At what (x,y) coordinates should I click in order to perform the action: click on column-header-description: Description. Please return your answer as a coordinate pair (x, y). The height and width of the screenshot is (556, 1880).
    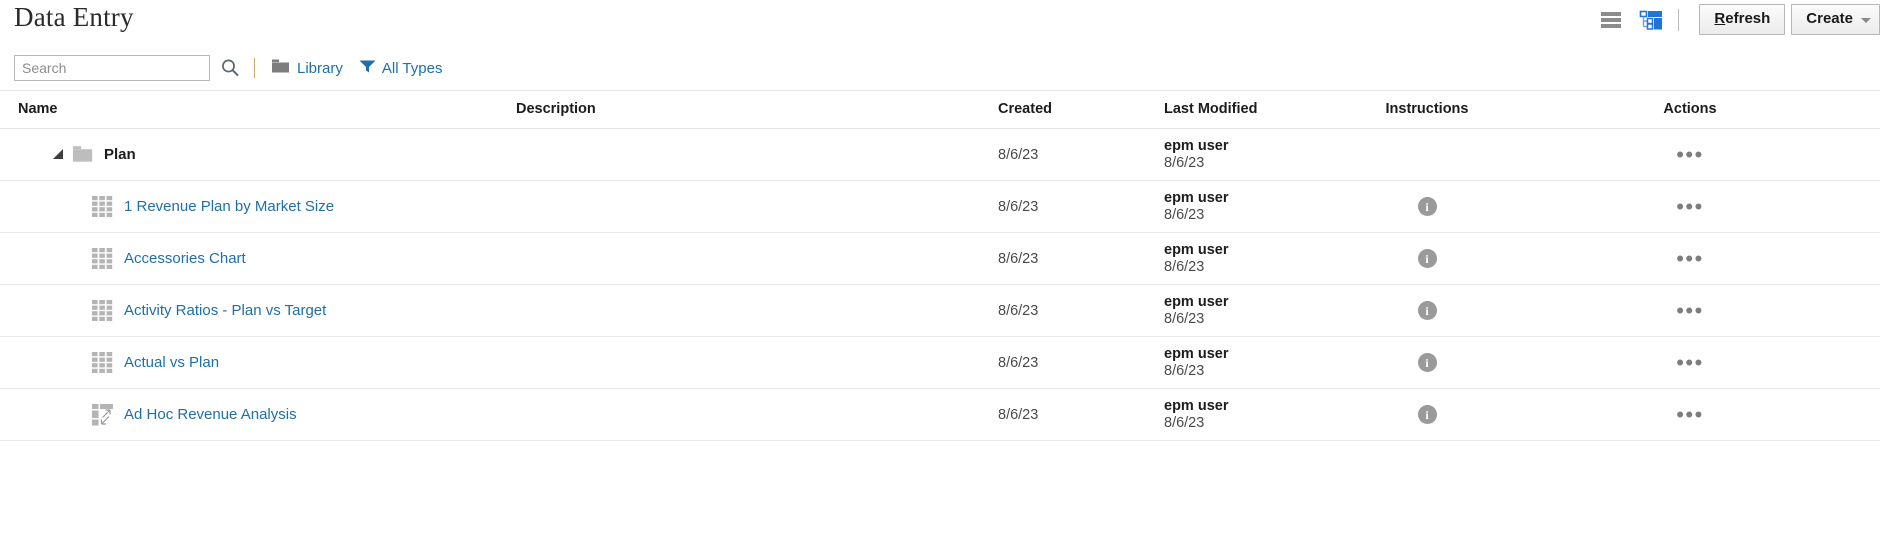
    Looking at the image, I should click on (757, 109).